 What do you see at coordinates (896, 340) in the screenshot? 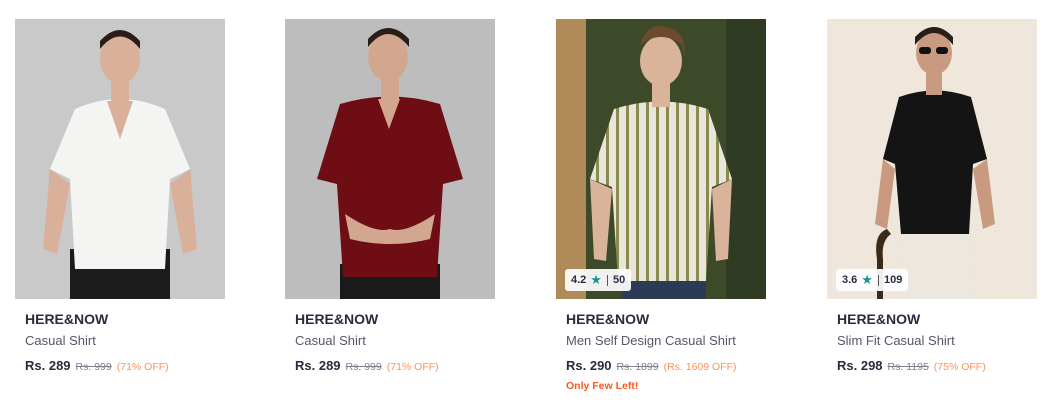
I see `product-name: Slim Fit Casual Shirt` at bounding box center [896, 340].